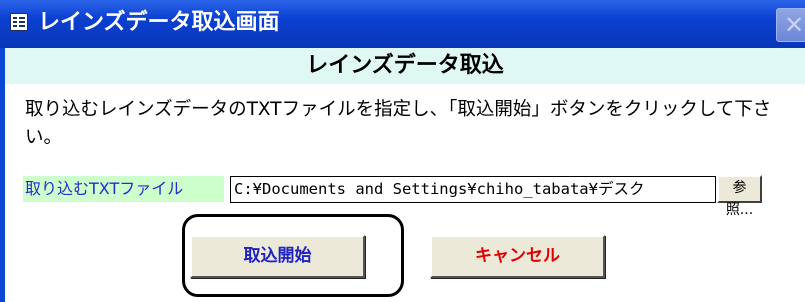 This screenshot has width=805, height=302. I want to click on start-import-button: 取込開始, so click(277, 256).